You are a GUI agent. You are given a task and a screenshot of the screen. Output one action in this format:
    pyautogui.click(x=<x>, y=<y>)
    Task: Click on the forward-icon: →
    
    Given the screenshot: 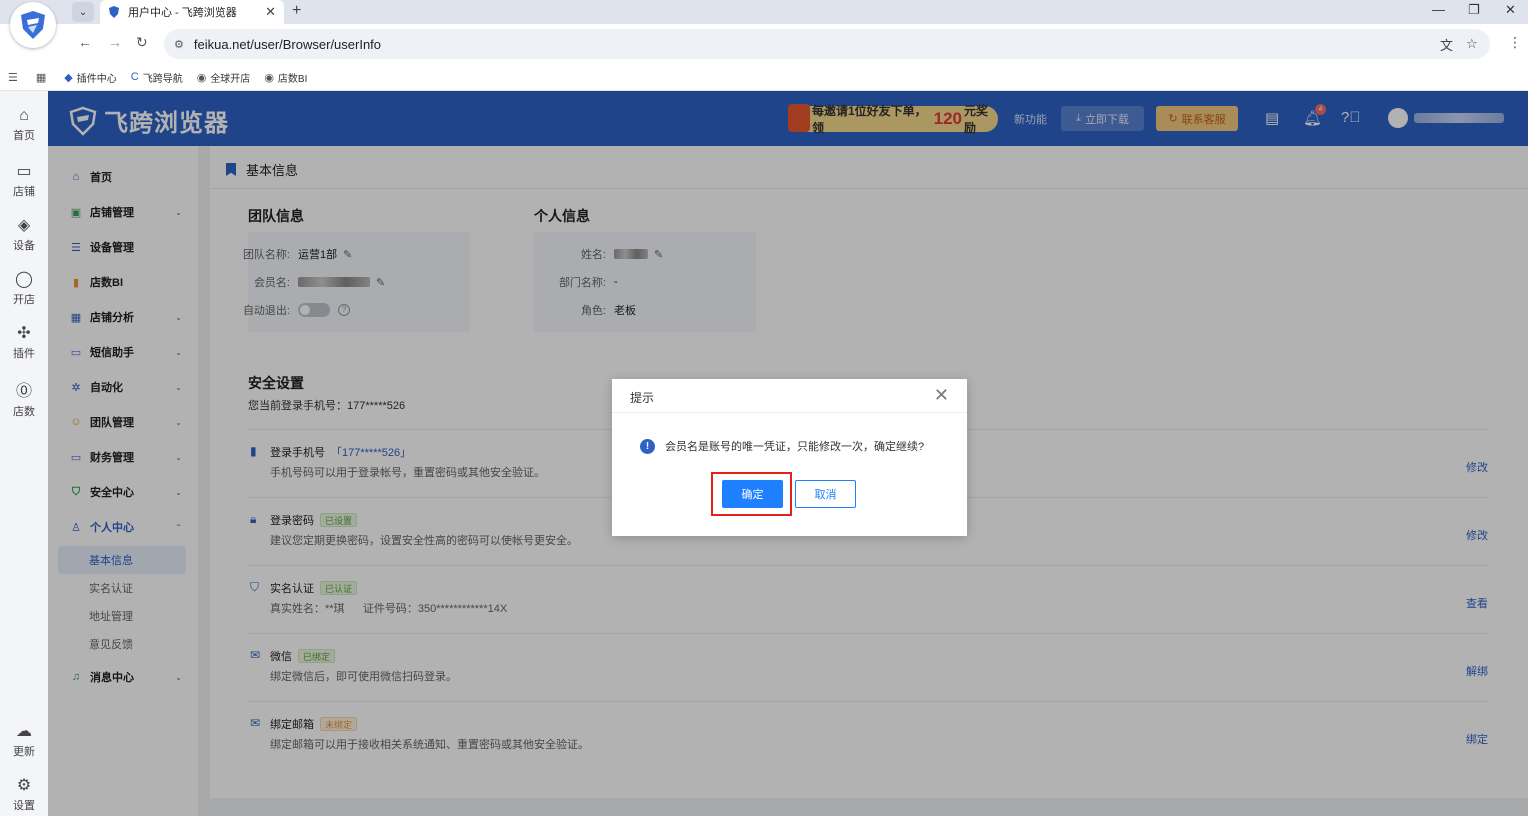 What is the action you would take?
    pyautogui.click(x=115, y=42)
    